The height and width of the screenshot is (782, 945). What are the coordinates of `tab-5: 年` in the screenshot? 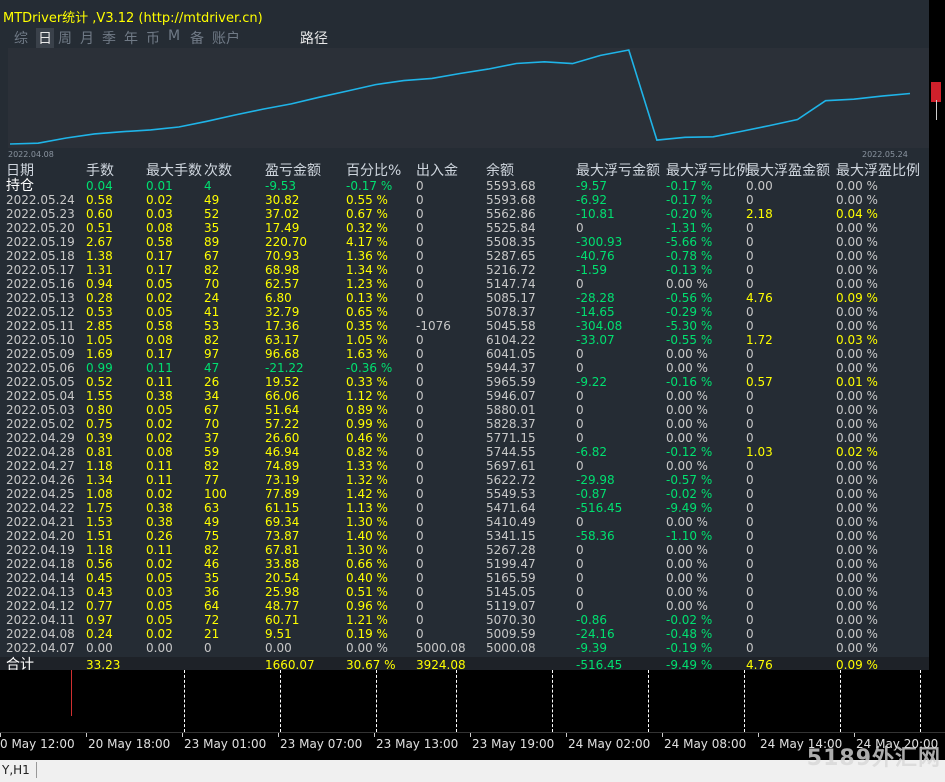 It's located at (131, 38).